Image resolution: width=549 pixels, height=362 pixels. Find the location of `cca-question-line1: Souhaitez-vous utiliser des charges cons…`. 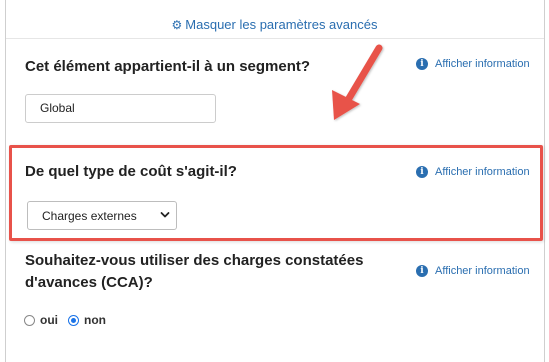

cca-question-line1: Souhaitez-vous utiliser des charges cons… is located at coordinates (194, 260).